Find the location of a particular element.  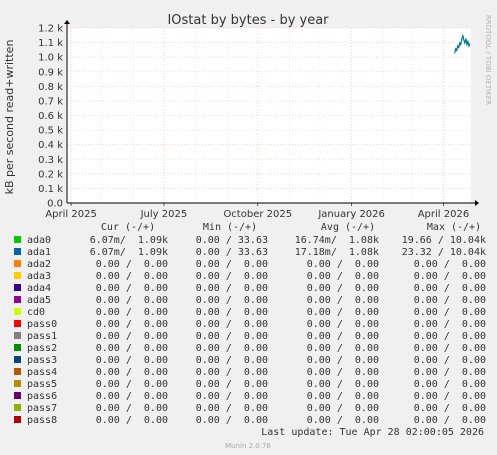

legend-swatch-pass0 is located at coordinates (17, 323).